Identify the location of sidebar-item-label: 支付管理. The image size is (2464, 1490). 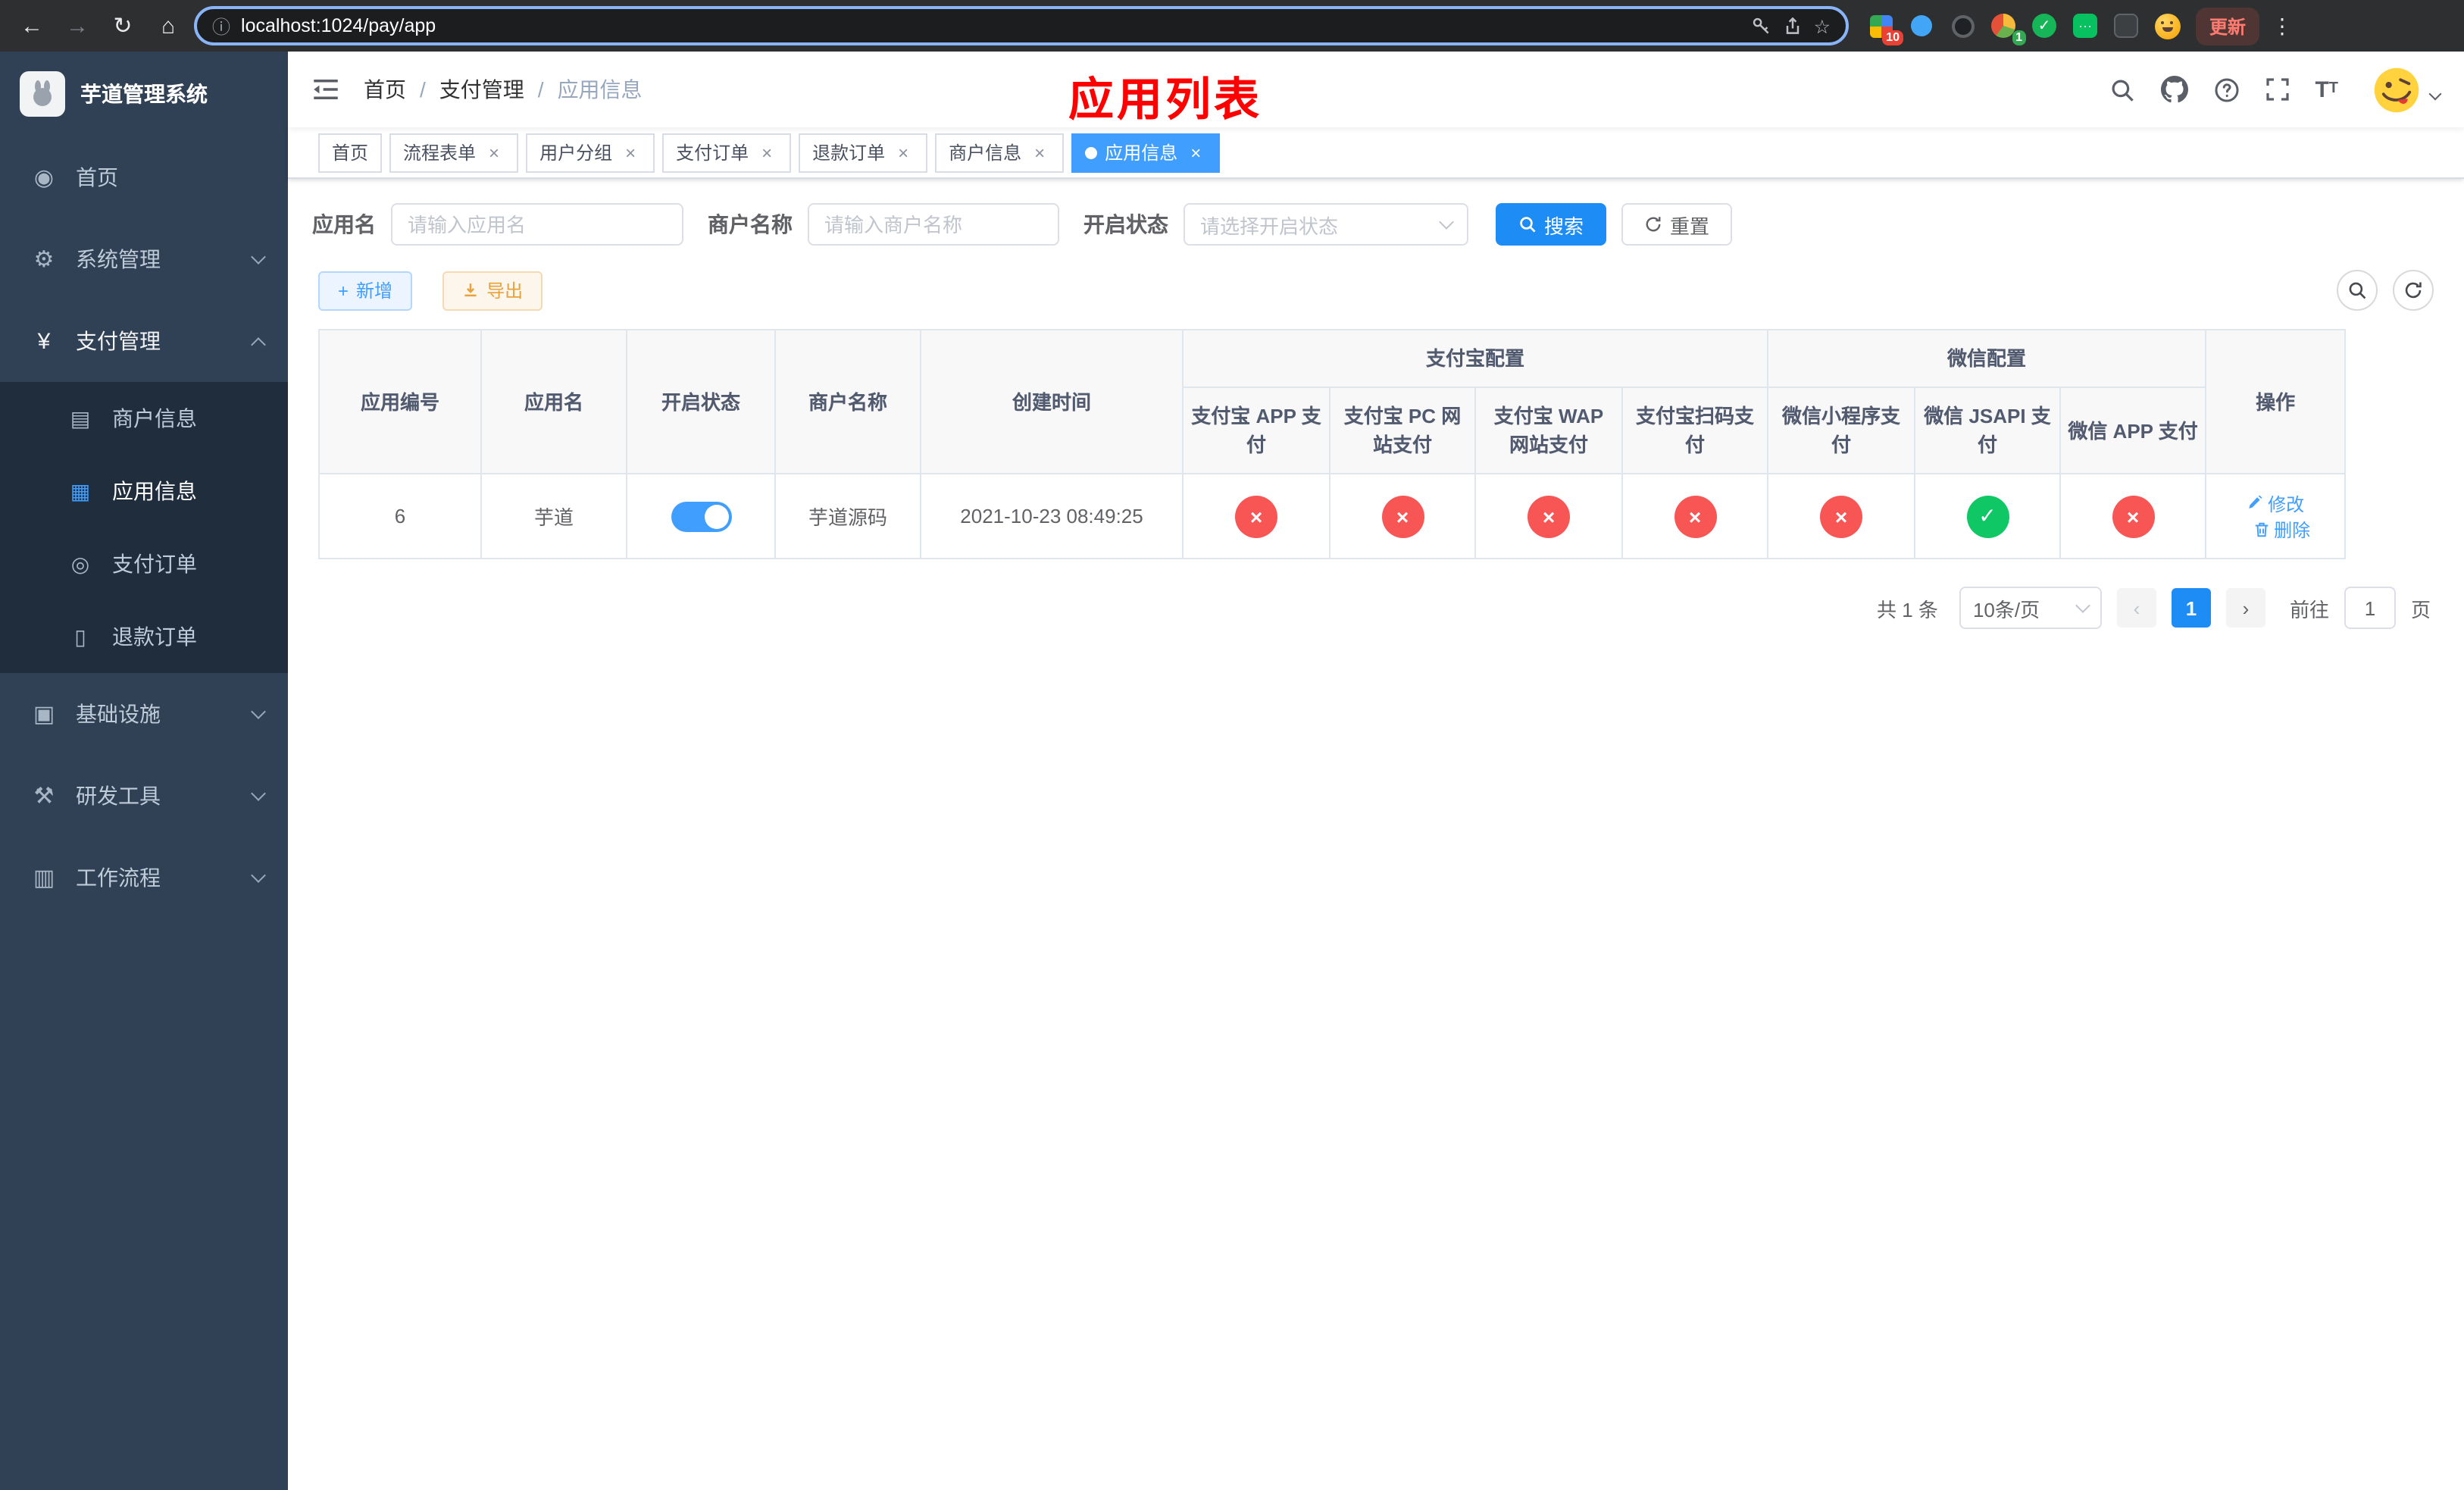
(118, 341).